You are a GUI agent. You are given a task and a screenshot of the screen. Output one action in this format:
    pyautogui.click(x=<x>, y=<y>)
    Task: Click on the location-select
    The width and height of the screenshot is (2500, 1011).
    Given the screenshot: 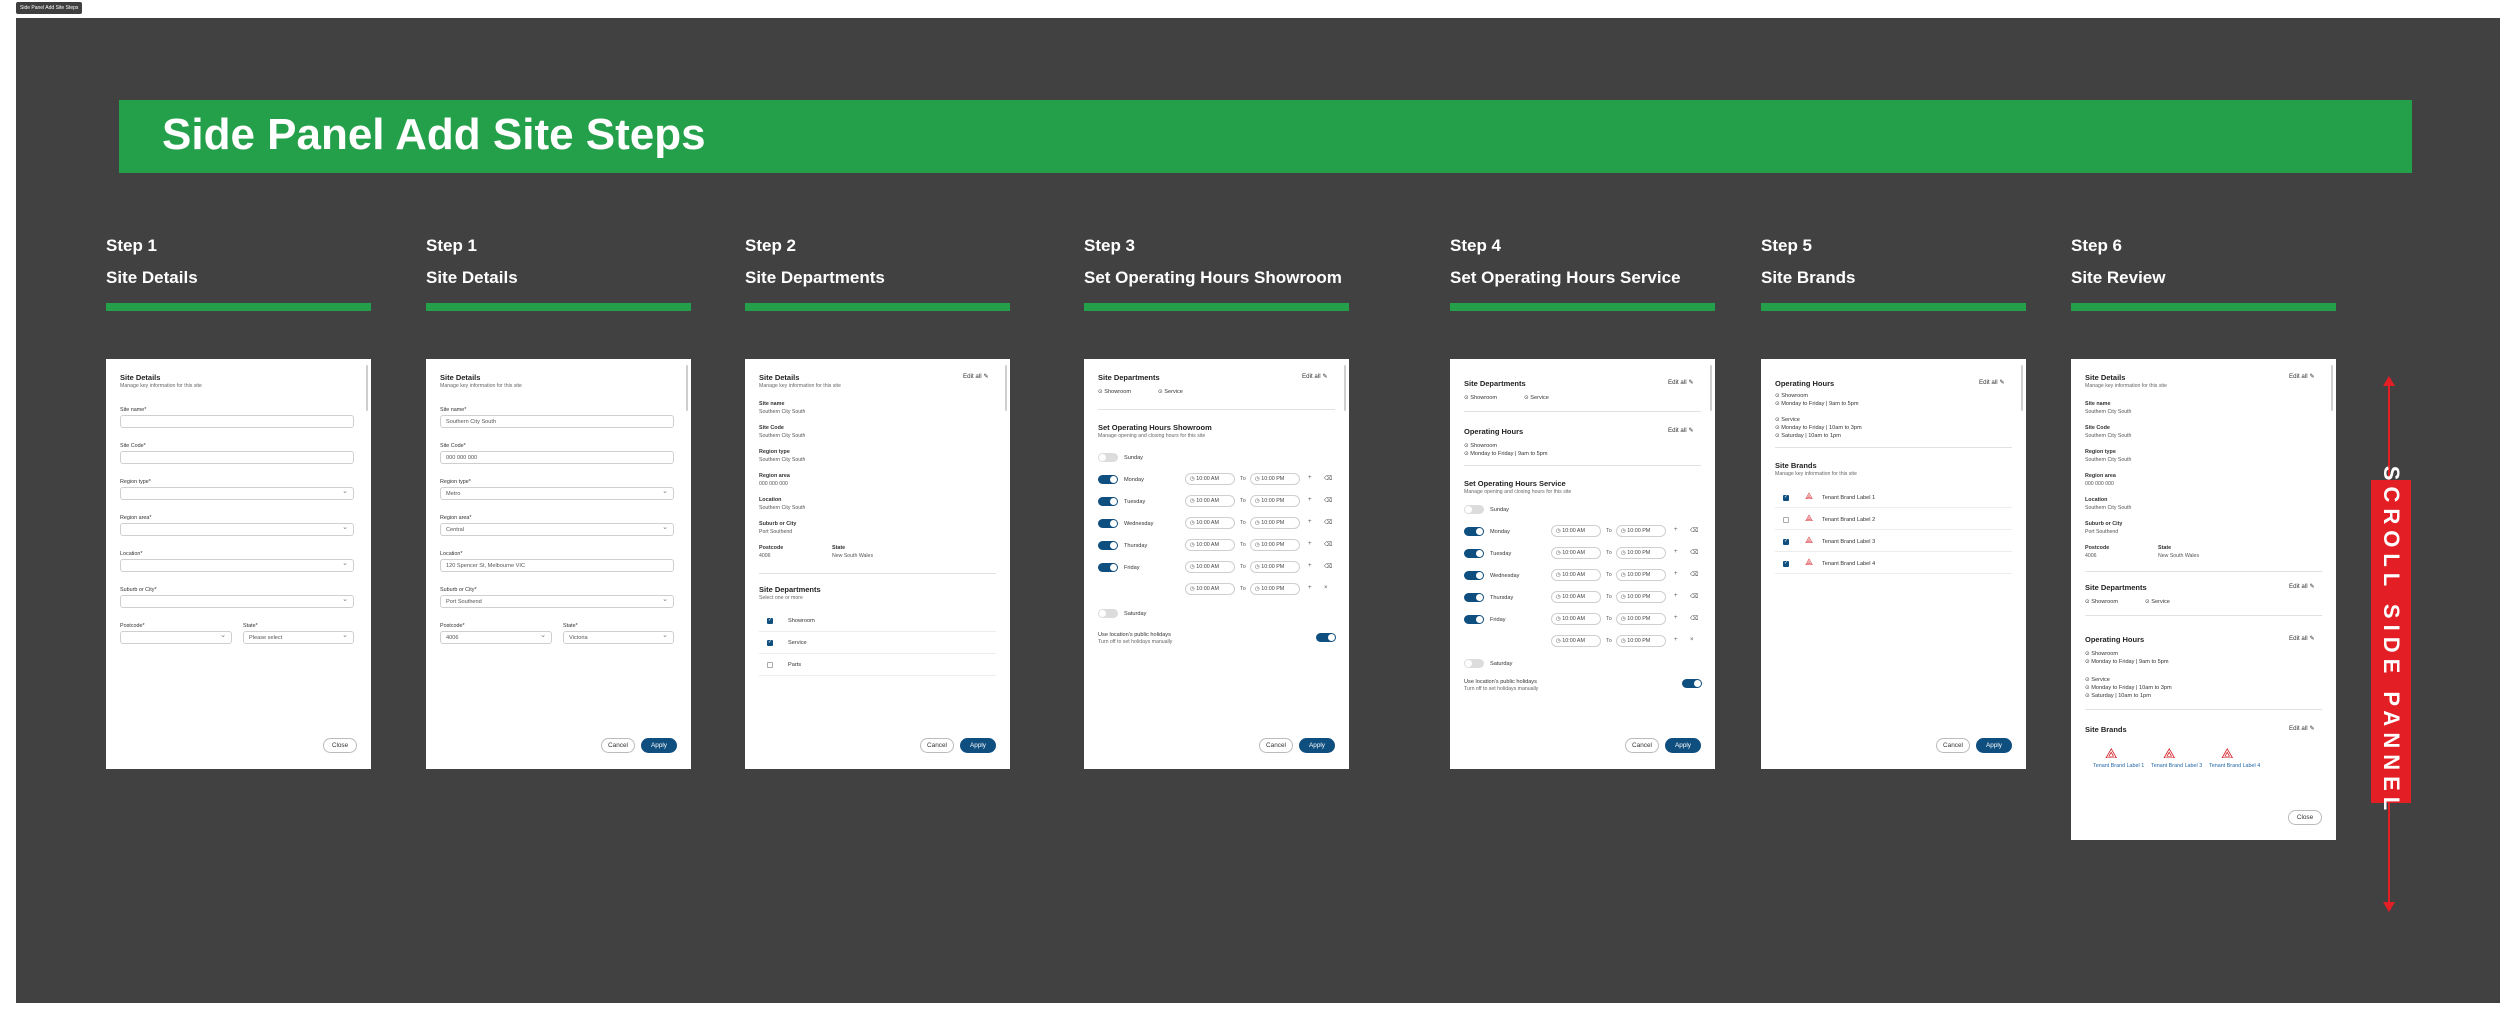 What is the action you would take?
    pyautogui.click(x=237, y=565)
    